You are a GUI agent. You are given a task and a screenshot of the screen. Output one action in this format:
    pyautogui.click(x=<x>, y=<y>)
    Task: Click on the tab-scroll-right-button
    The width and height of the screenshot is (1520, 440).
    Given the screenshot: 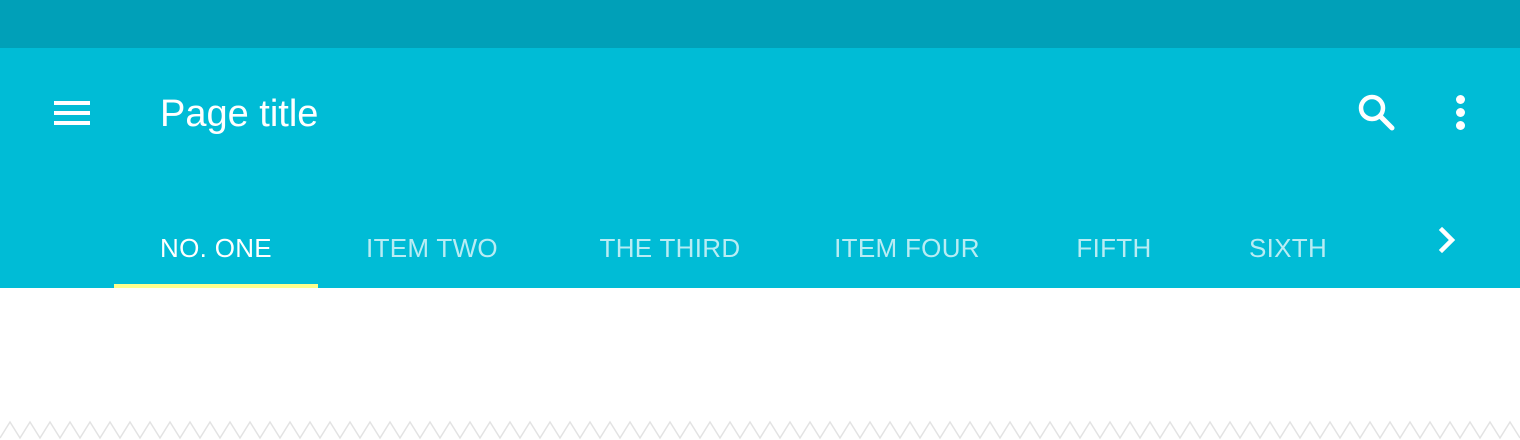 What is the action you would take?
    pyautogui.click(x=1448, y=240)
    